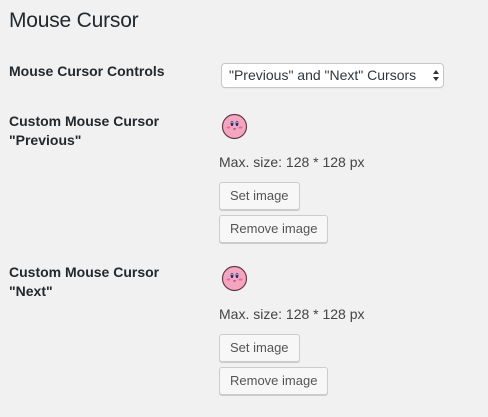 This screenshot has height=417, width=488. What do you see at coordinates (234, 278) in the screenshot?
I see `next-cursor-preview-icon` at bounding box center [234, 278].